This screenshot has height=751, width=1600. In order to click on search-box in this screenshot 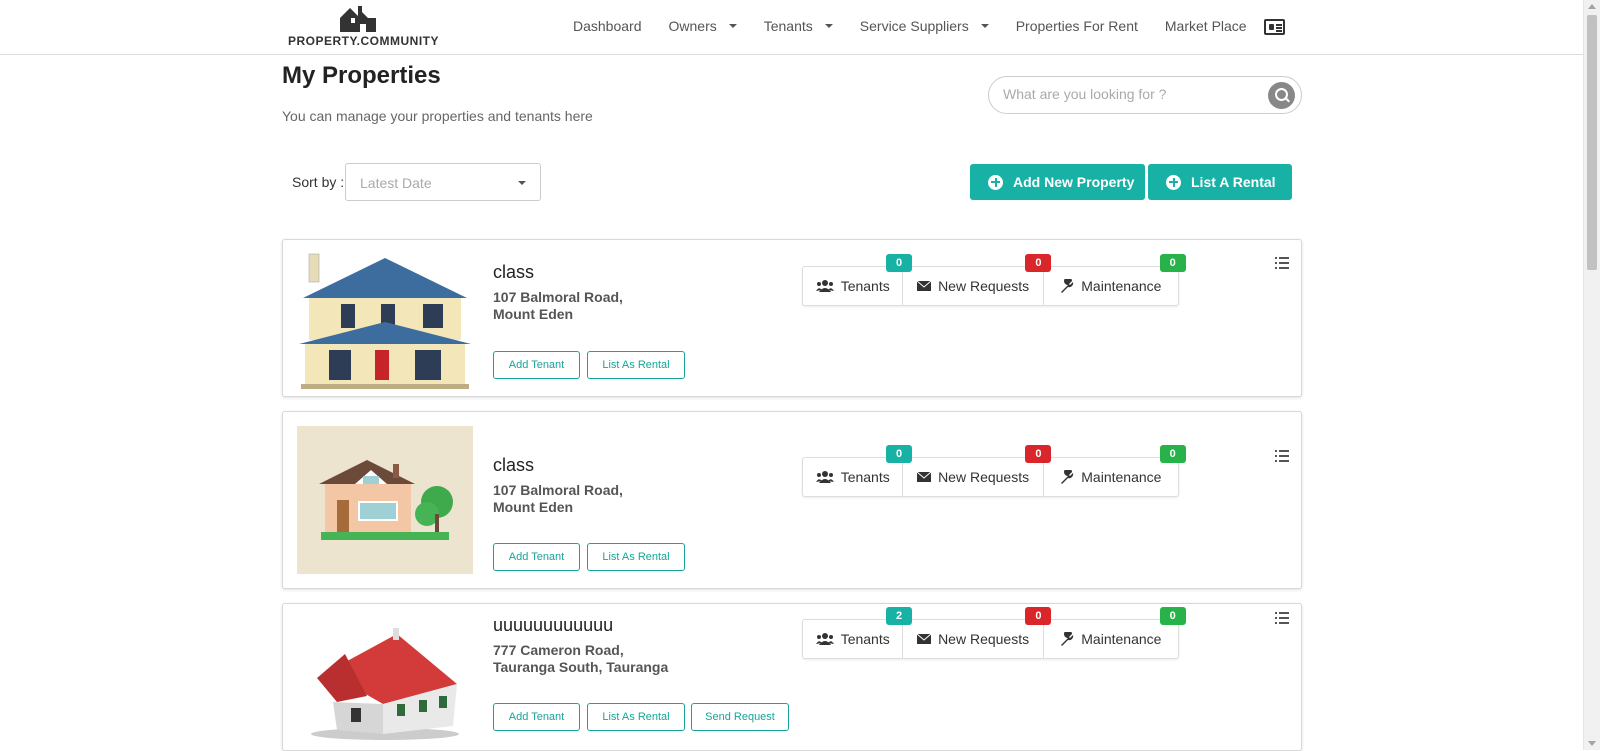, I will do `click(1145, 95)`.